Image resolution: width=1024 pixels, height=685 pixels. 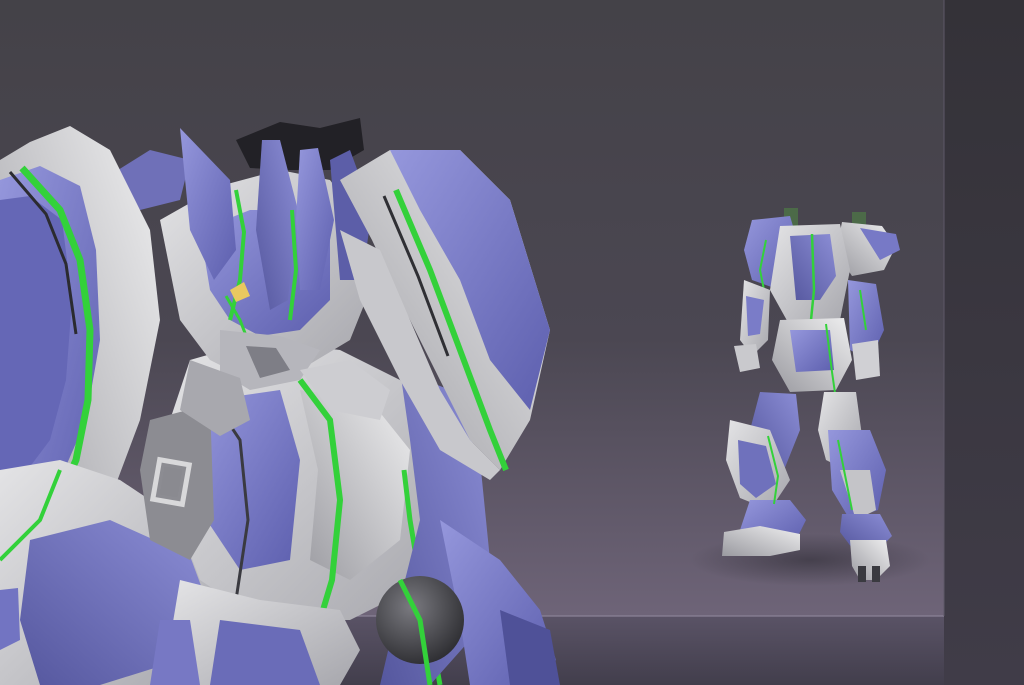 I want to click on backdrop-right-wall, so click(x=984, y=342).